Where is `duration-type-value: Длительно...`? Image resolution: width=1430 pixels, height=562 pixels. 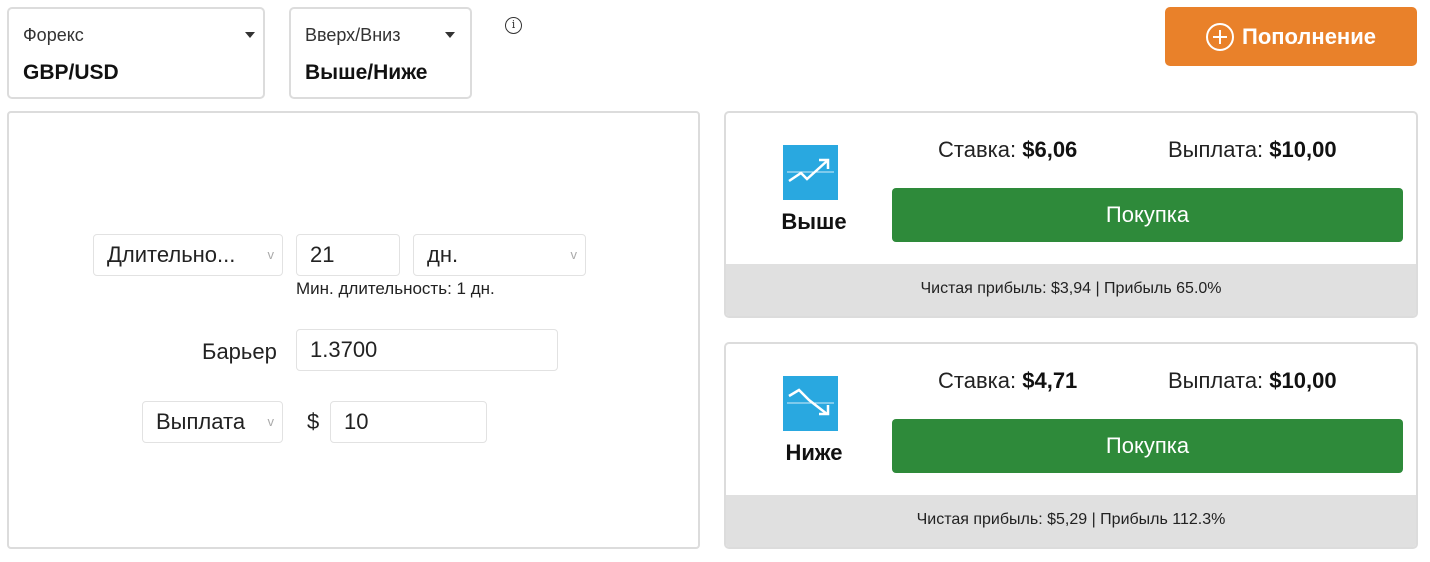 duration-type-value: Длительно... is located at coordinates (171, 254).